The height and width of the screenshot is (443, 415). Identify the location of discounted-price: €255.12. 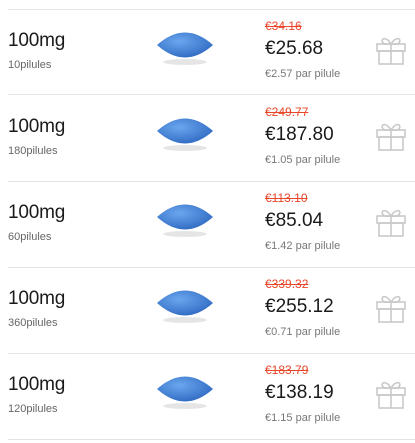
(299, 306).